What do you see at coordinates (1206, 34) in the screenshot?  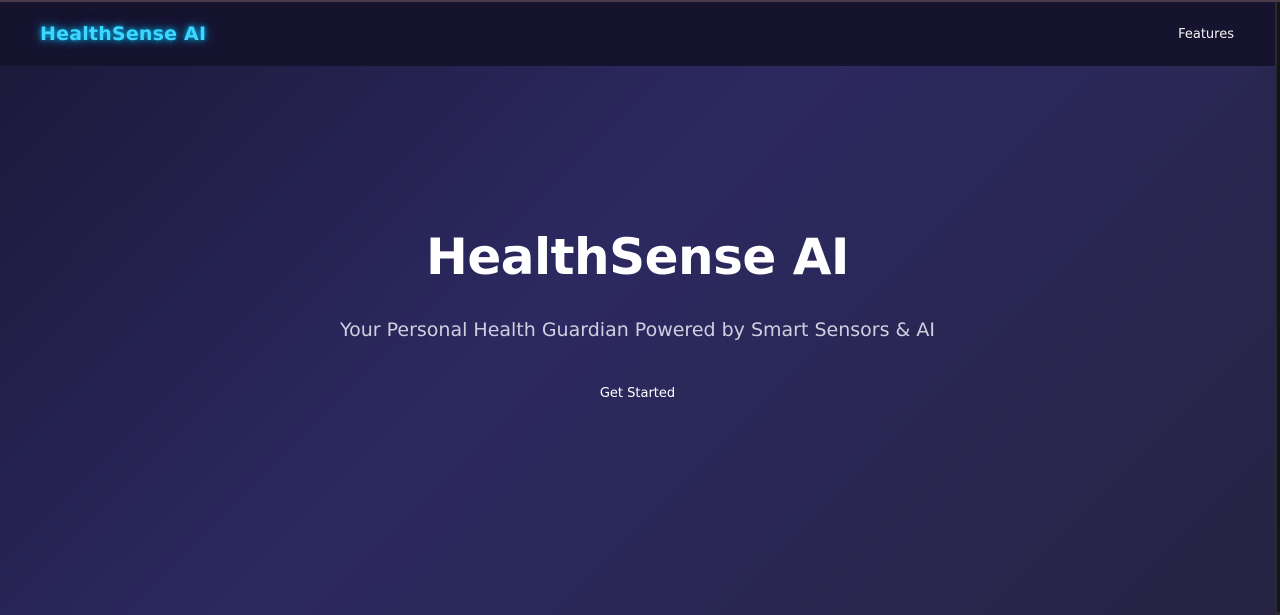 I see `nav-link-features: Features` at bounding box center [1206, 34].